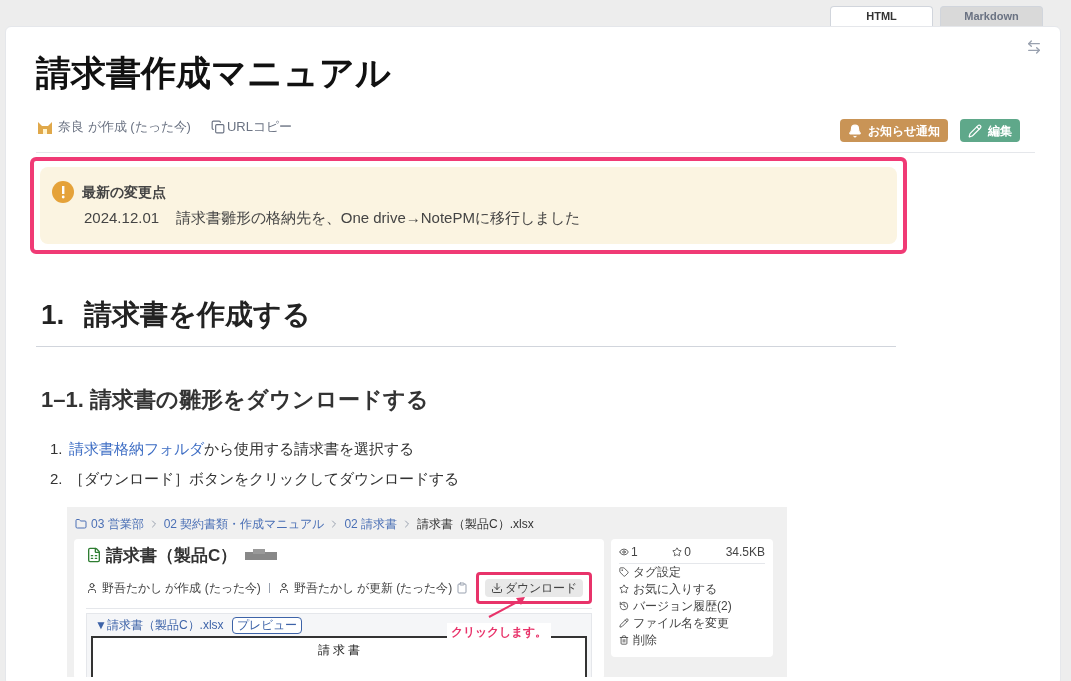  Describe the element at coordinates (159, 625) in the screenshot. I see `file-toggle: ▼請求書（製品C）.xlsx` at that location.